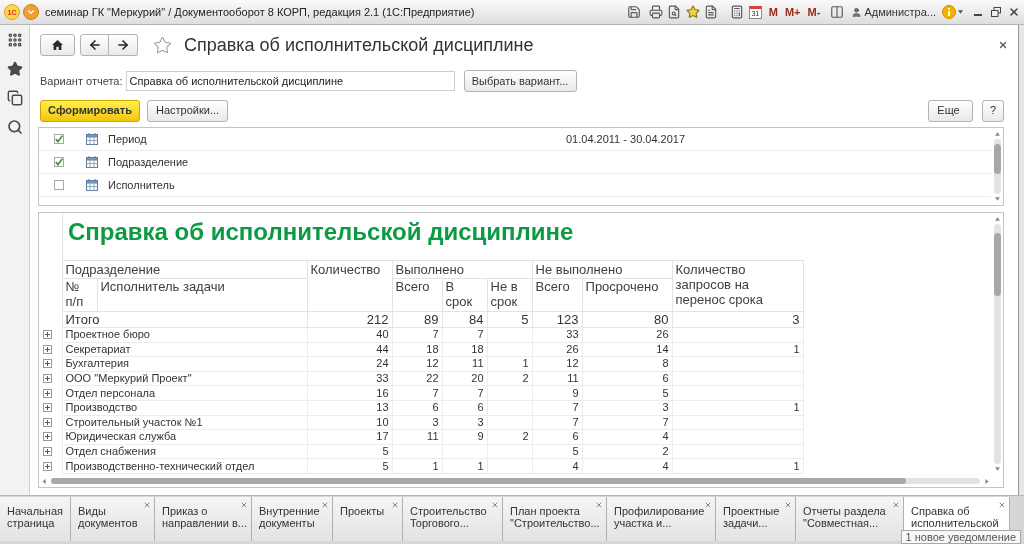 This screenshot has width=1024, height=544. I want to click on total-cell: 212, so click(349, 319).